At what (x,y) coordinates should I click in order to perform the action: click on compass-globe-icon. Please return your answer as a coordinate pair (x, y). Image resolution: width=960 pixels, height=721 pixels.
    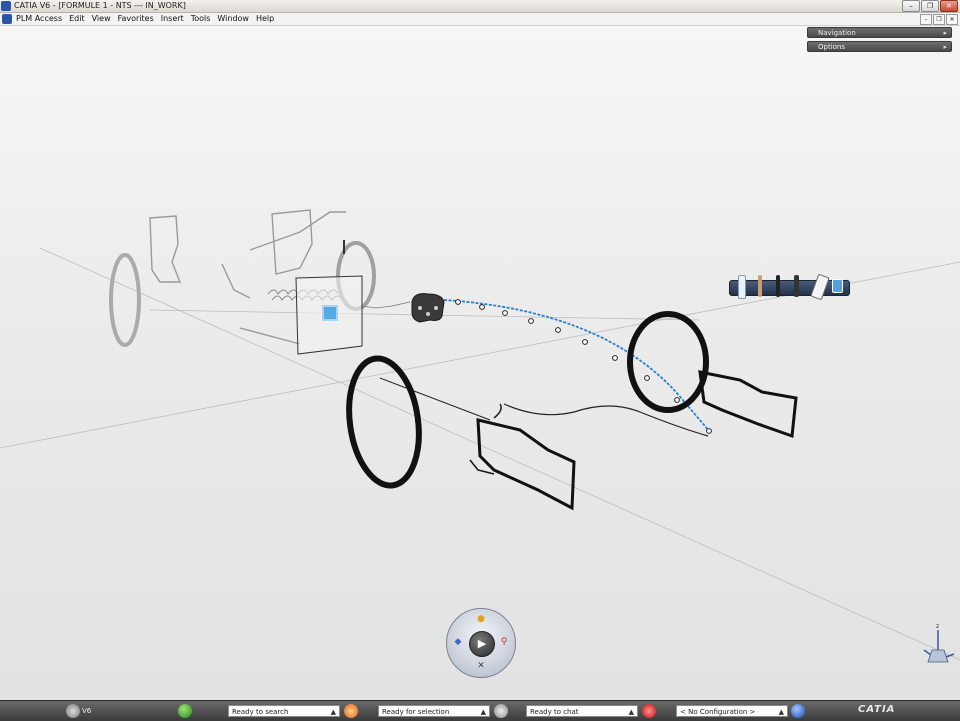
    Looking at the image, I should click on (185, 711).